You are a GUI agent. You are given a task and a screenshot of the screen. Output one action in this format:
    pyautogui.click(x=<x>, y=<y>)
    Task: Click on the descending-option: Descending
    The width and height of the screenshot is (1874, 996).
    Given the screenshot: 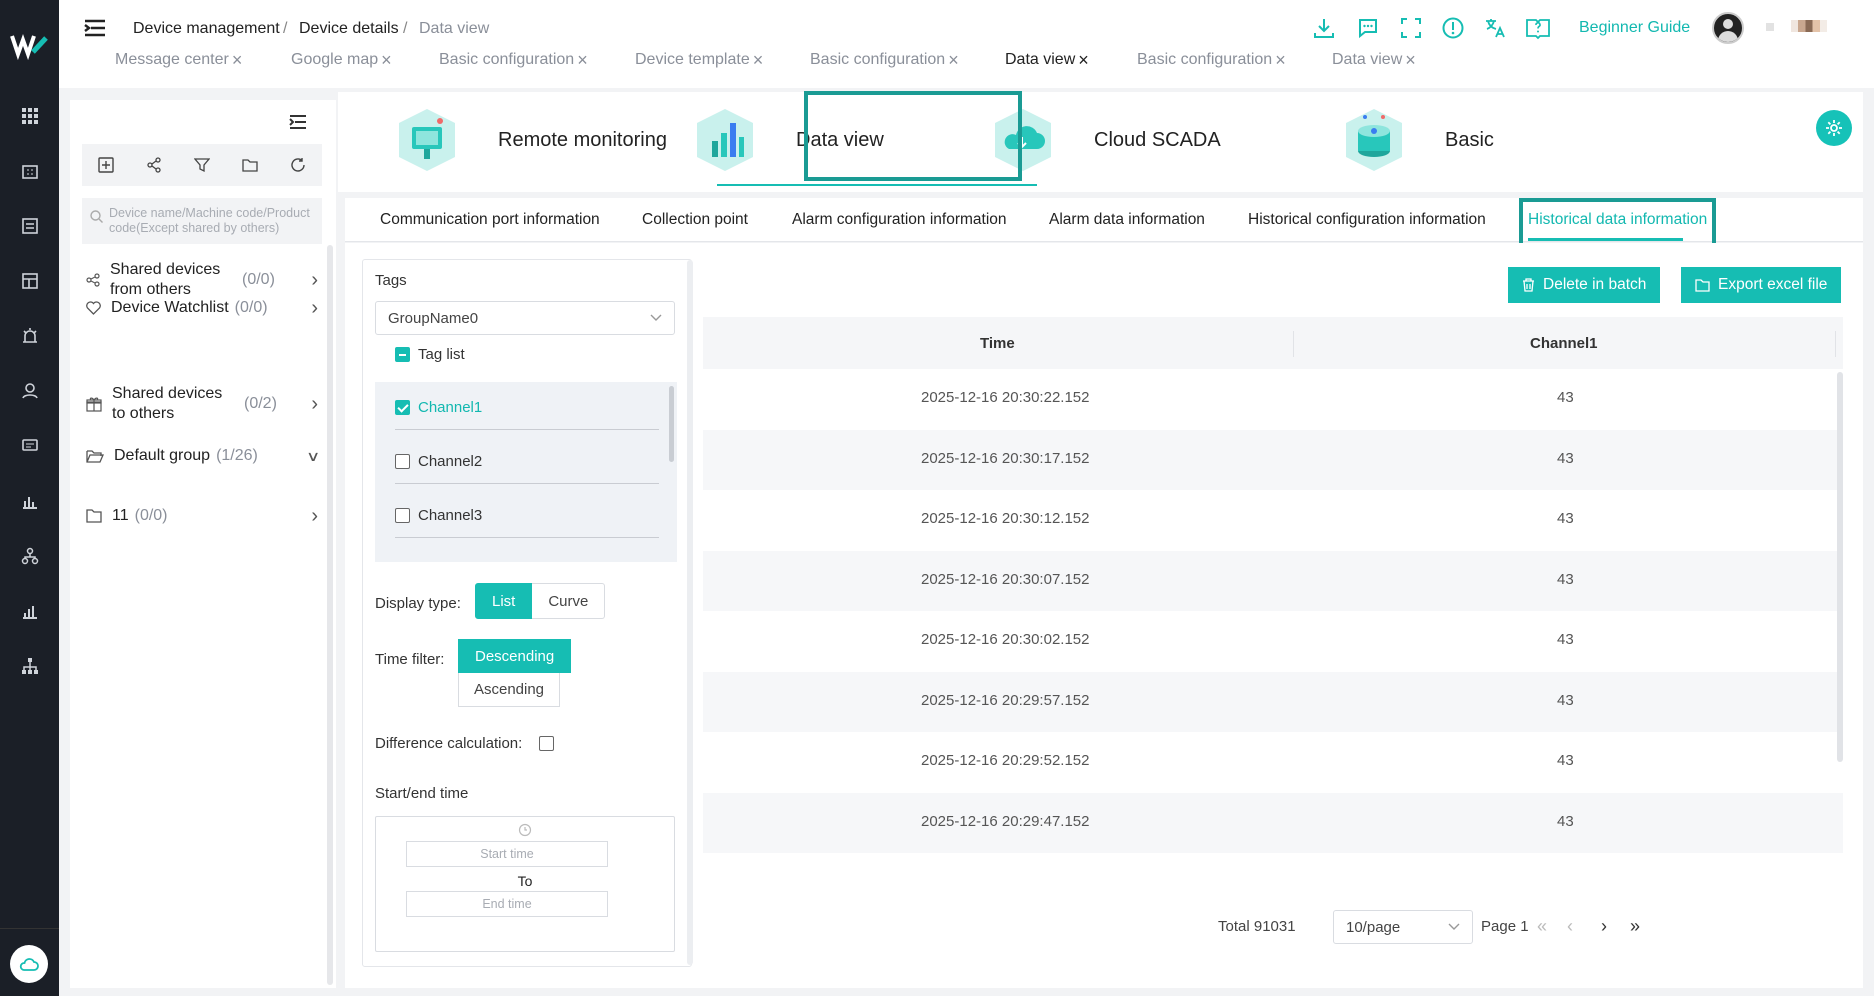 What is the action you would take?
    pyautogui.click(x=515, y=656)
    